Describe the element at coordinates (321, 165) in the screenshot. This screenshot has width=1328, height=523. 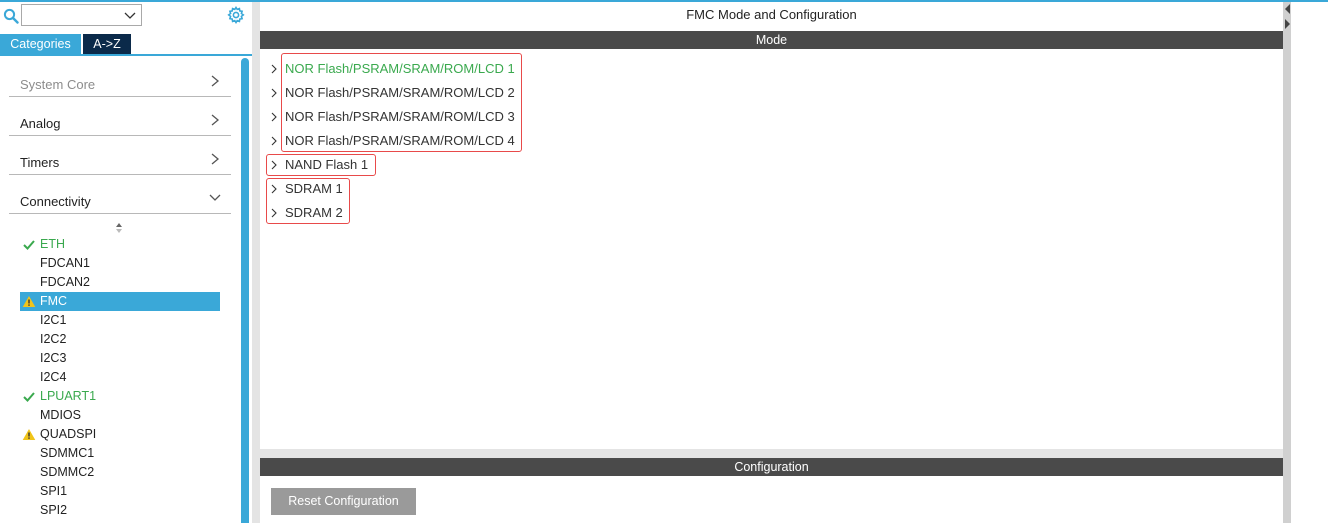
I see `highlight-box-nand` at that location.